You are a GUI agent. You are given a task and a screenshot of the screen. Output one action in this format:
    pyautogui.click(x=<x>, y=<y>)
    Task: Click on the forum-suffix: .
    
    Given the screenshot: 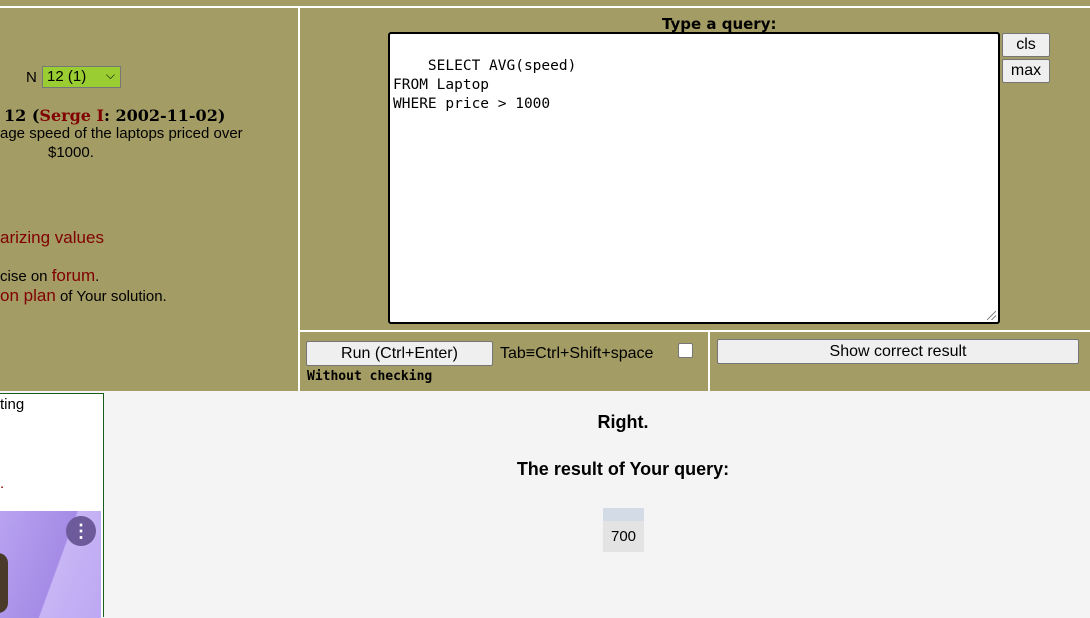 What is the action you would take?
    pyautogui.click(x=97, y=276)
    